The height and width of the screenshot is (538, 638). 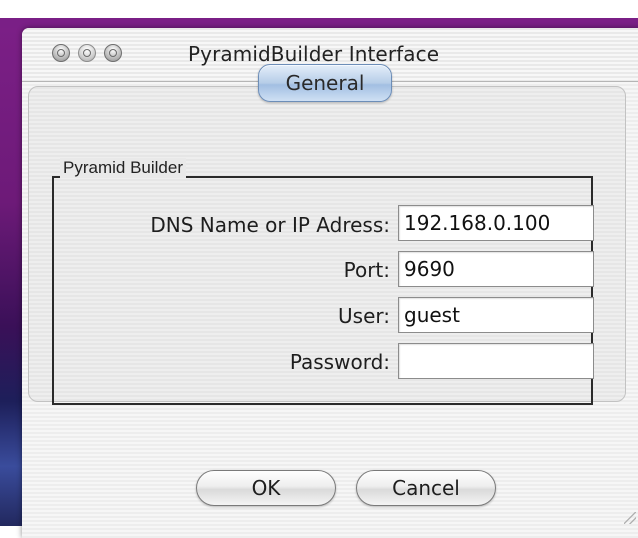 I want to click on dns-label: DNS Name or IP Adress:, so click(x=270, y=225).